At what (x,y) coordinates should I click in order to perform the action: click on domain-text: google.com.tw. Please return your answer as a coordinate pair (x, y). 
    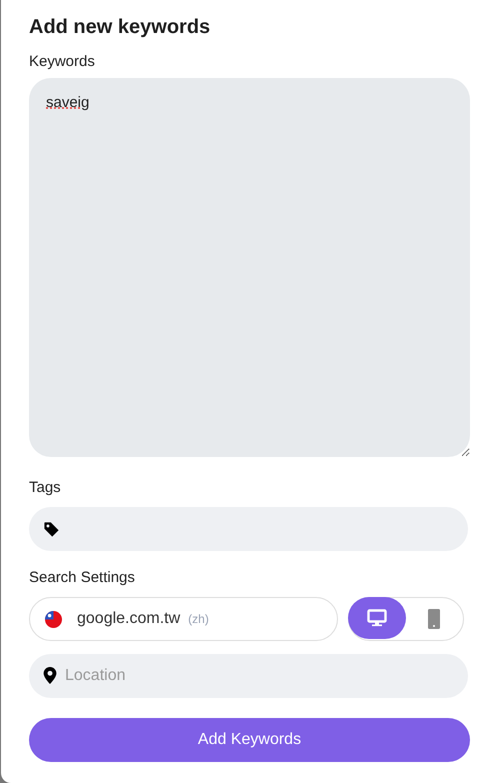
    Looking at the image, I should click on (128, 619).